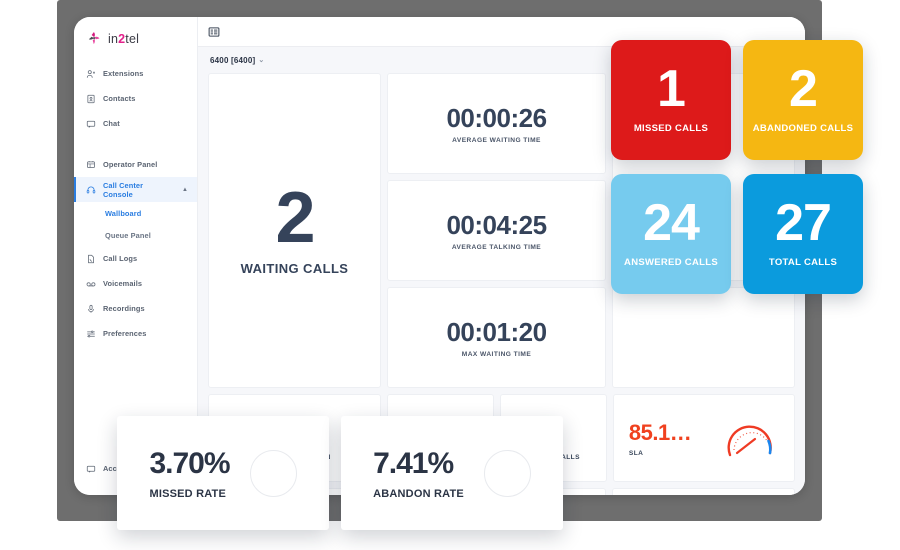  Describe the element at coordinates (130, 164) in the screenshot. I see `sidebar-item-label: Operator Panel` at that location.